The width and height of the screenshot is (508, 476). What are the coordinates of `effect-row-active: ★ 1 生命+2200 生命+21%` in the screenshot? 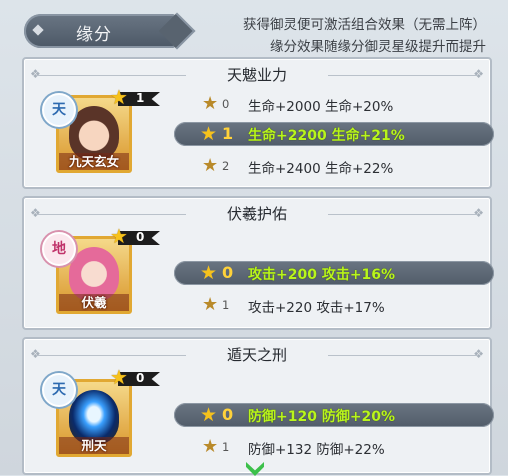 It's located at (334, 134).